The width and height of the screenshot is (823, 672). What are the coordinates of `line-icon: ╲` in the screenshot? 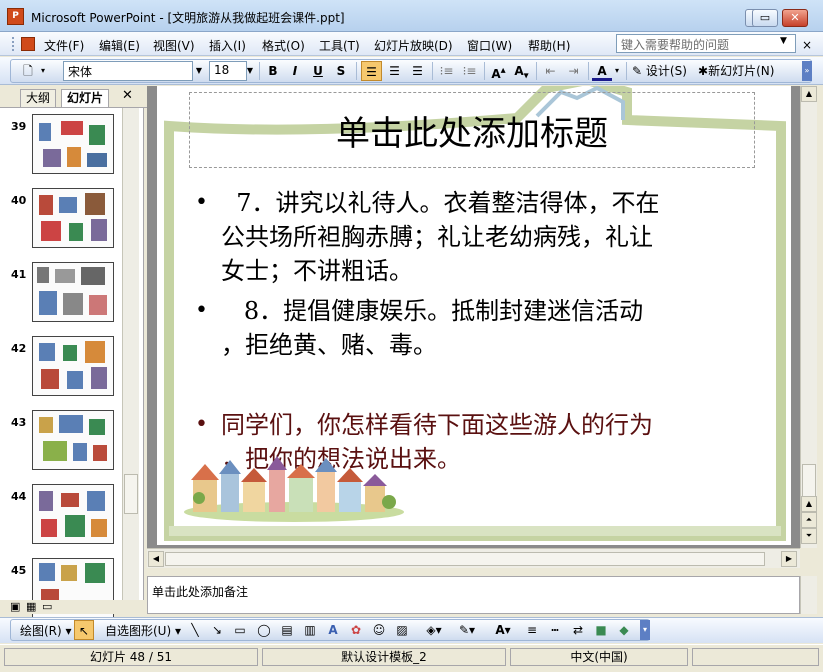 It's located at (195, 630).